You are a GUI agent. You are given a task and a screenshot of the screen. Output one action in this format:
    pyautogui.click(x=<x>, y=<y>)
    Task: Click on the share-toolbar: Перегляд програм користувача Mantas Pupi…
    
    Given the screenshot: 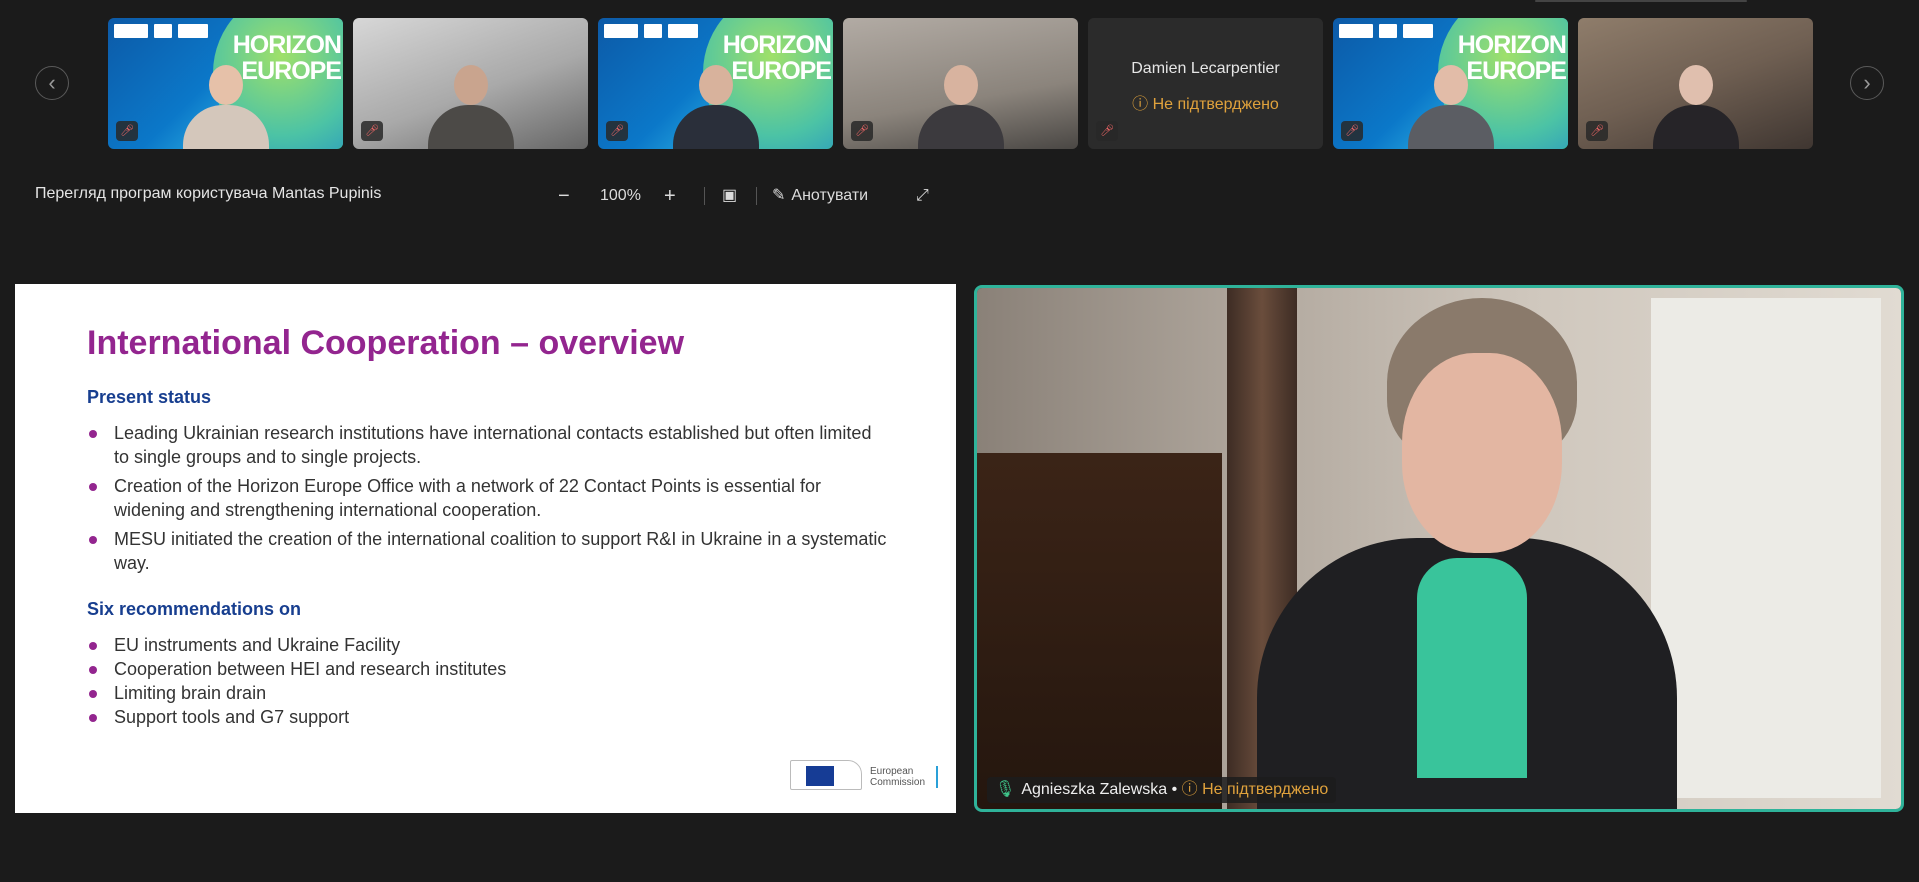 What is the action you would take?
    pyautogui.click(x=490, y=196)
    